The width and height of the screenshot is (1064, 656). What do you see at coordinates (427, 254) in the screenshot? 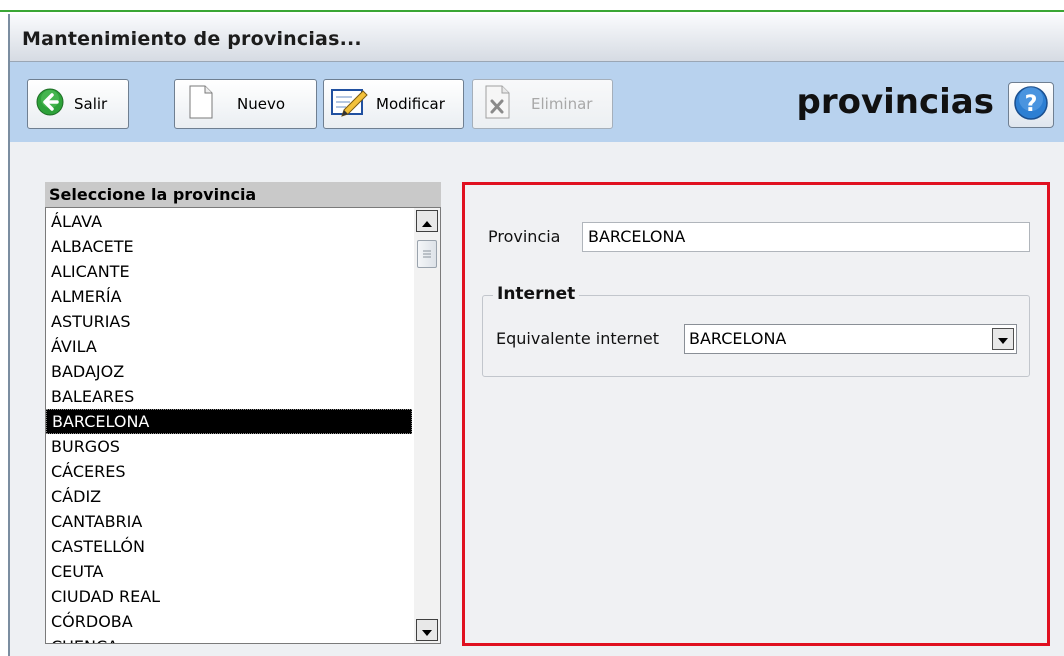
I see `scroll-thumb` at bounding box center [427, 254].